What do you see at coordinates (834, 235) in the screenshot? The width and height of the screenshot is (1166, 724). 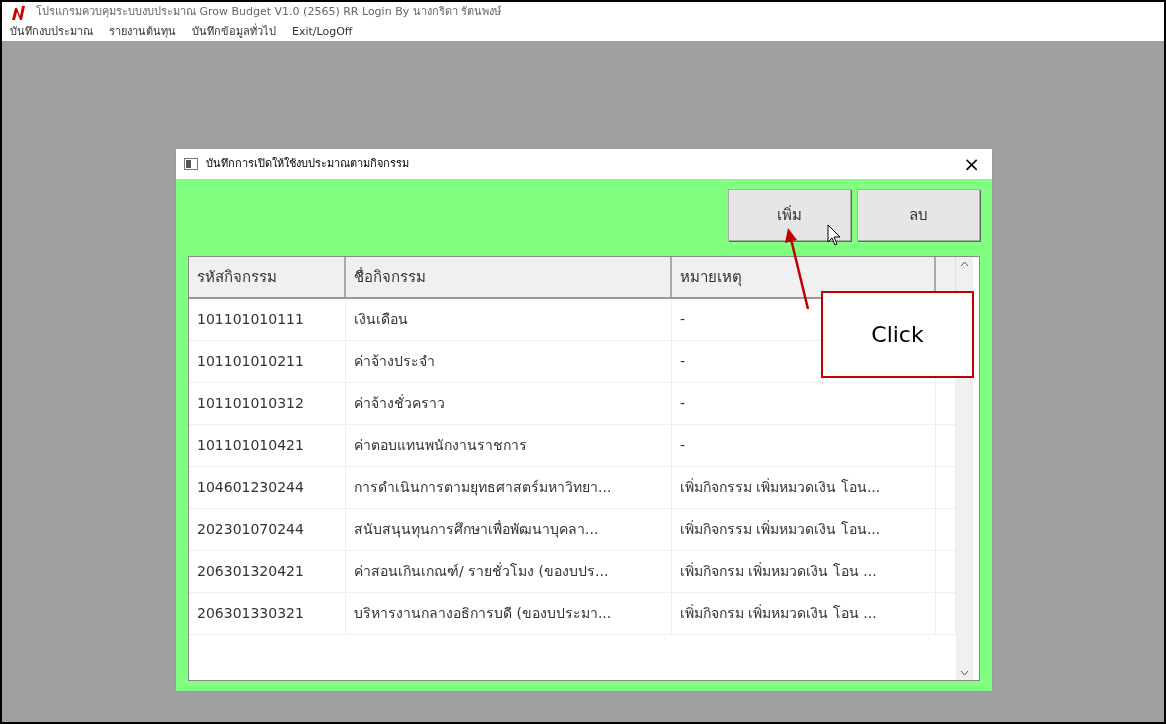 I see `cursor-icon` at bounding box center [834, 235].